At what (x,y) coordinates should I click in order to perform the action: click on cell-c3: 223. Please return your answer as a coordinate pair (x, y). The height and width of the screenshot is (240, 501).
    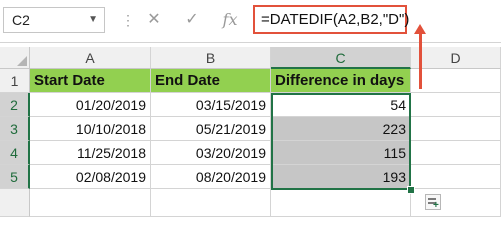
    Looking at the image, I should click on (341, 129).